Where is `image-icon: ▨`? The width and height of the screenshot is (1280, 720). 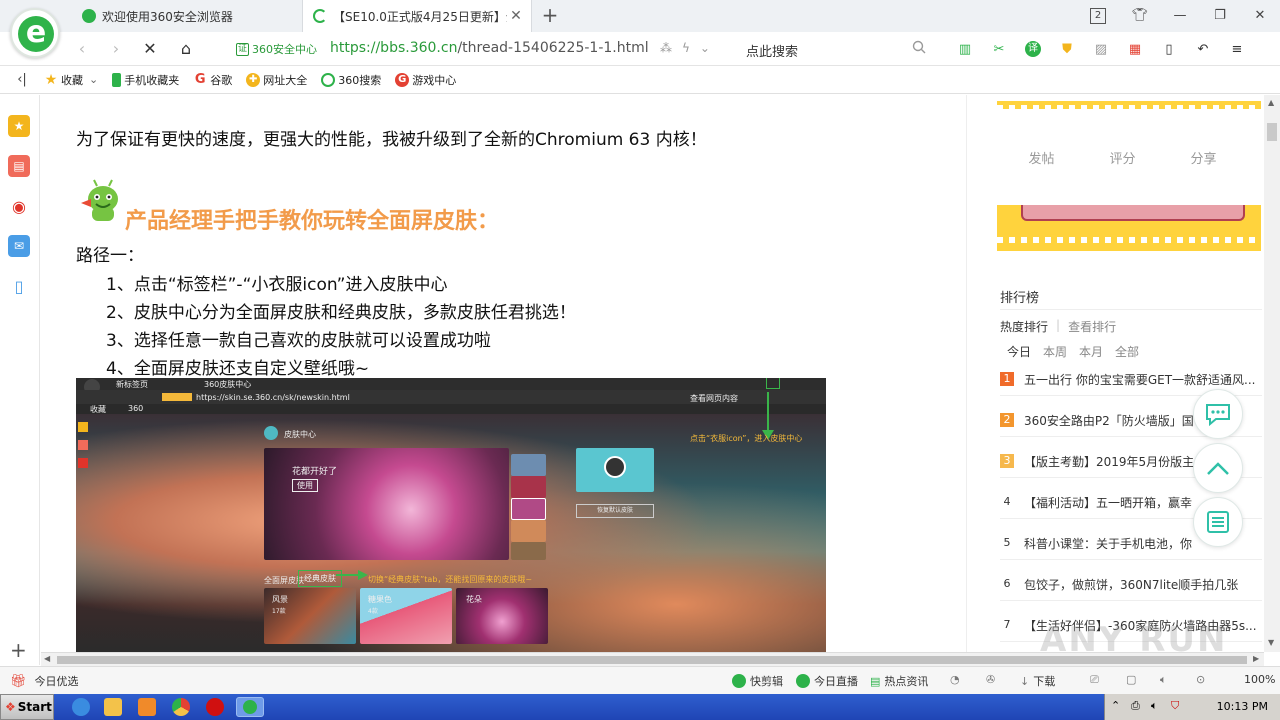 image-icon: ▨ is located at coordinates (1101, 49).